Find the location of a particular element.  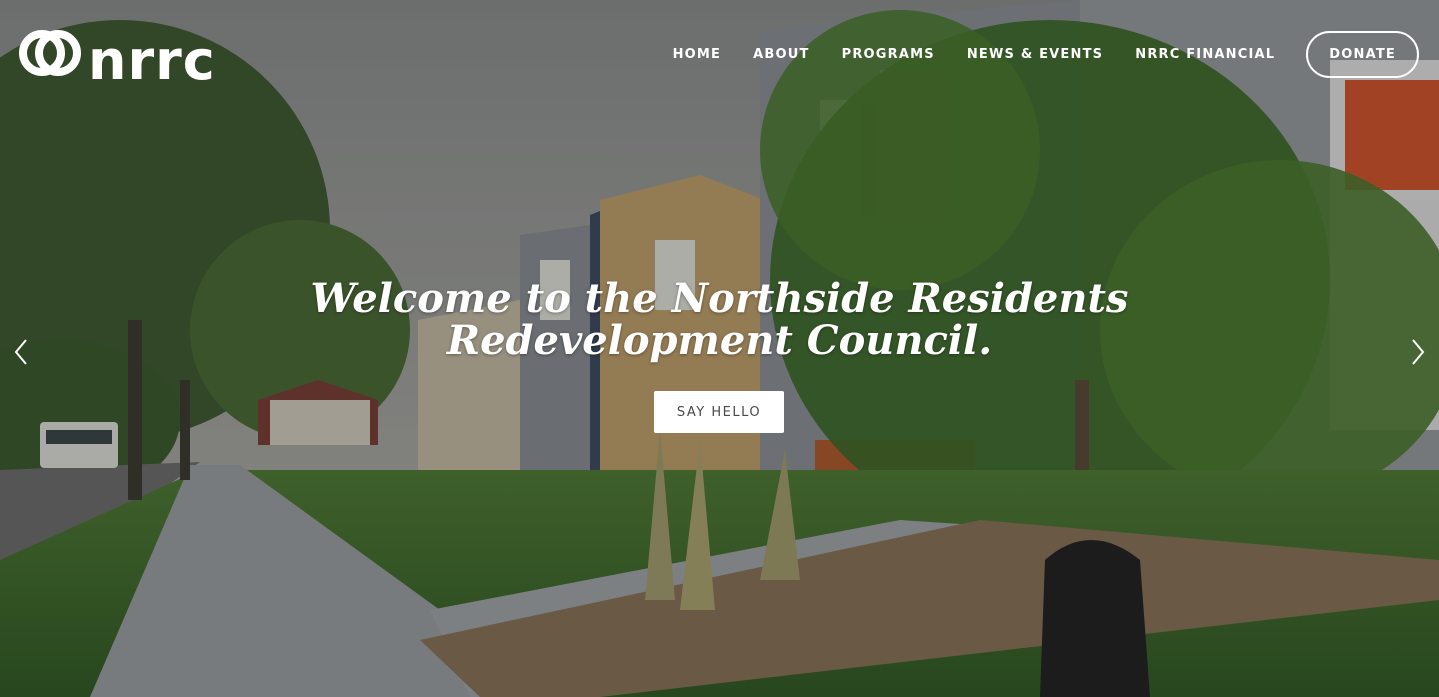

nav-nrrc-financial: NRRC FINANCIAL is located at coordinates (1205, 54).